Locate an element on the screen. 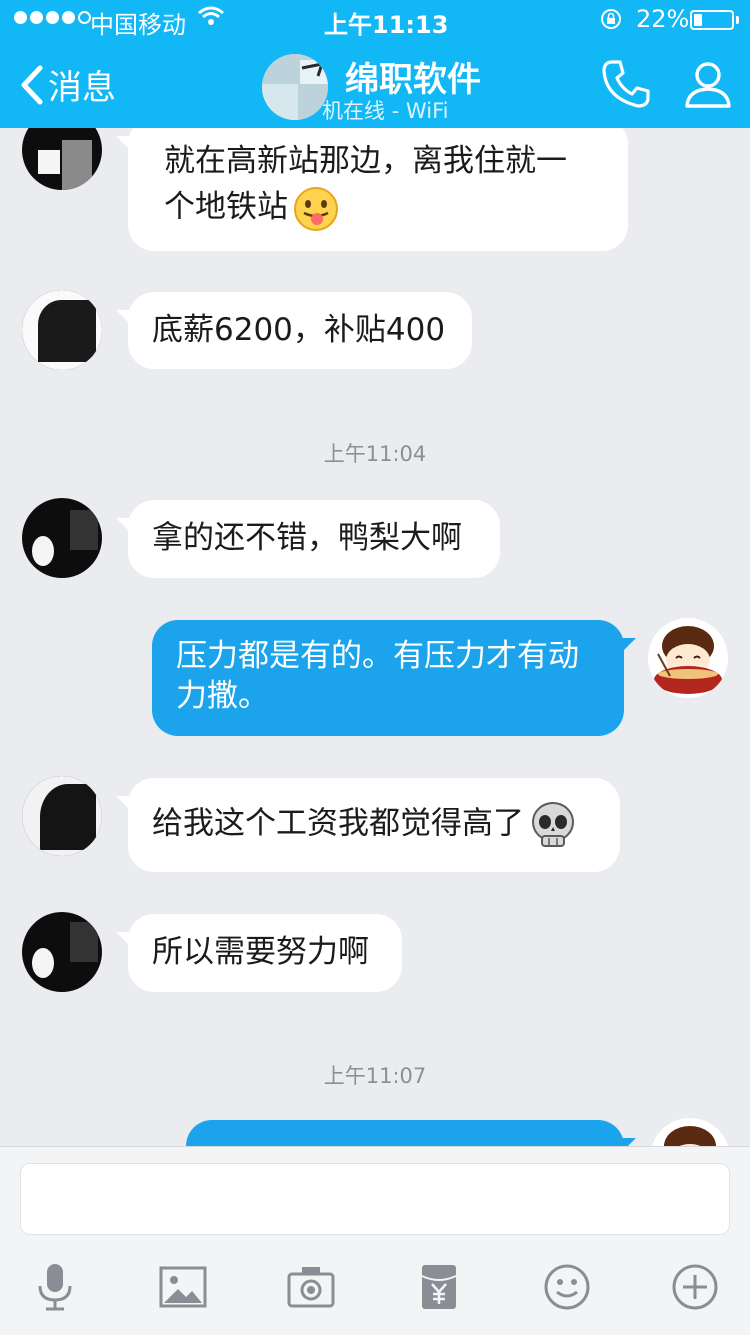  message-bubble: 拿的还不错，鸭梨大啊 is located at coordinates (308, 539).